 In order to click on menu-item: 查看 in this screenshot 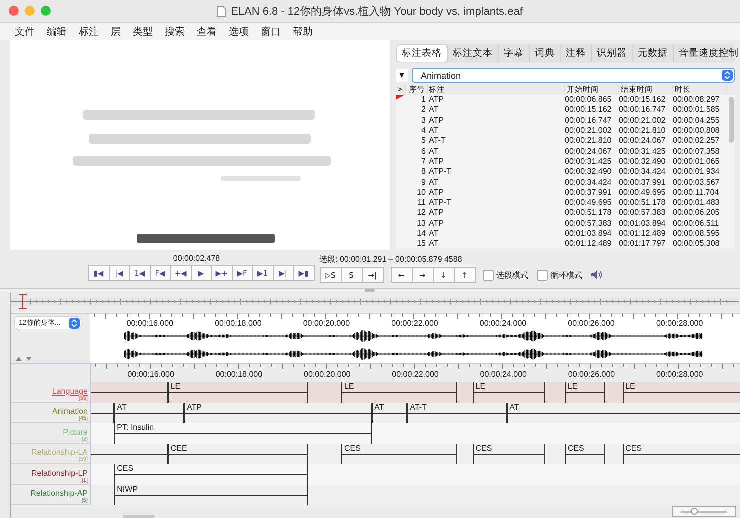, I will do `click(207, 31)`.